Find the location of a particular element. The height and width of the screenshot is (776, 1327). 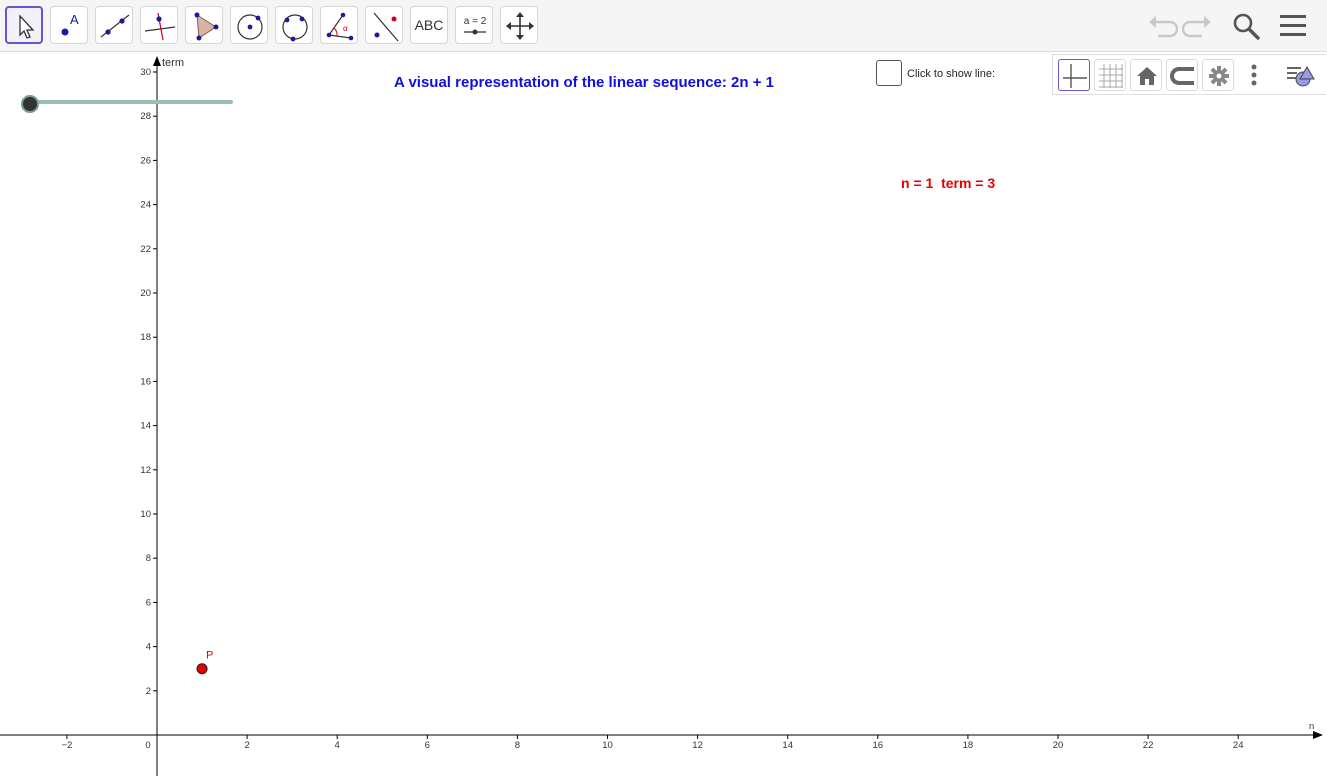

circle-three-points-tool-button is located at coordinates (294, 25).